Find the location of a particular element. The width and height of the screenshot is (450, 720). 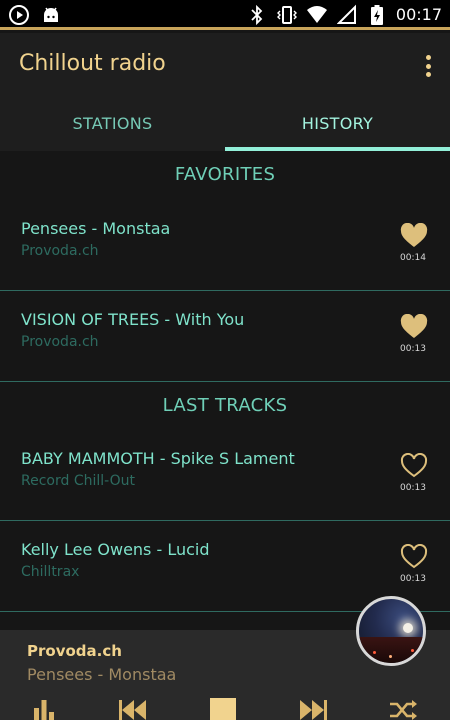

app-bar: Chillout radio is located at coordinates (225, 67).